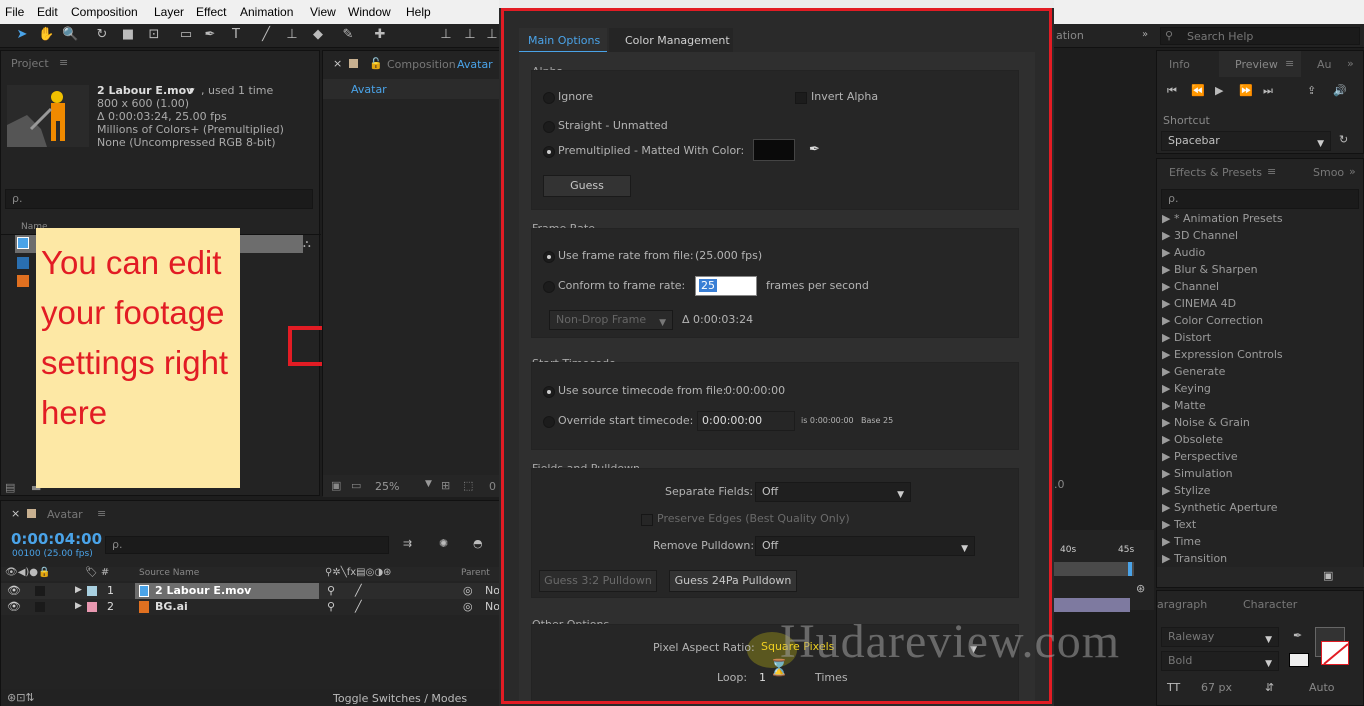  Describe the element at coordinates (1181, 541) in the screenshot. I see `list-item: ▶ Time` at that location.